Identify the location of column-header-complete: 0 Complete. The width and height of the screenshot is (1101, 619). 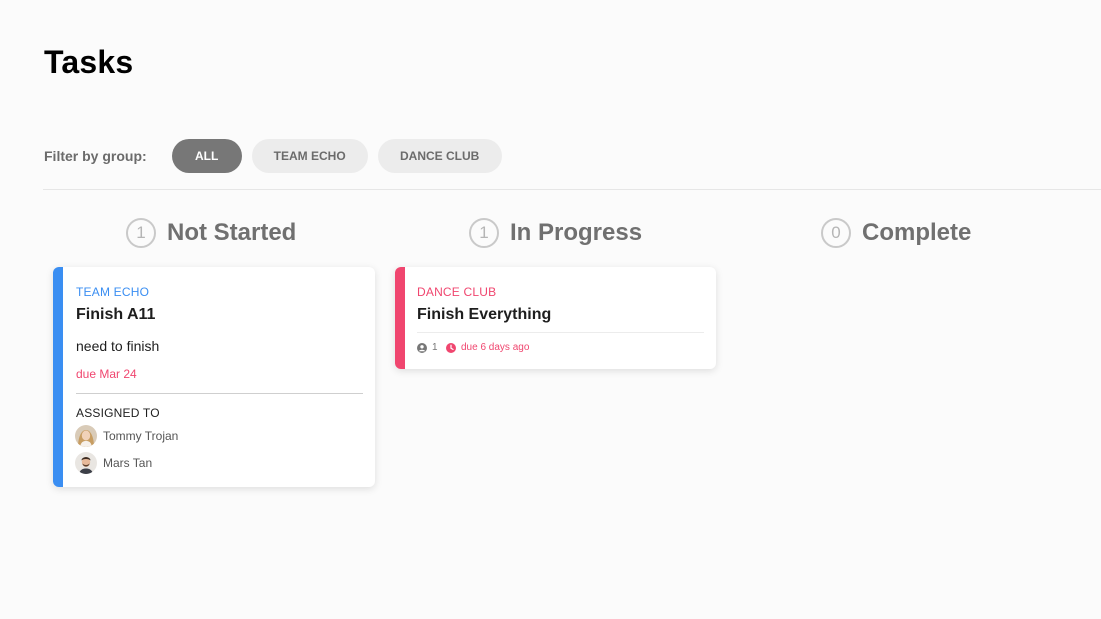
(896, 233).